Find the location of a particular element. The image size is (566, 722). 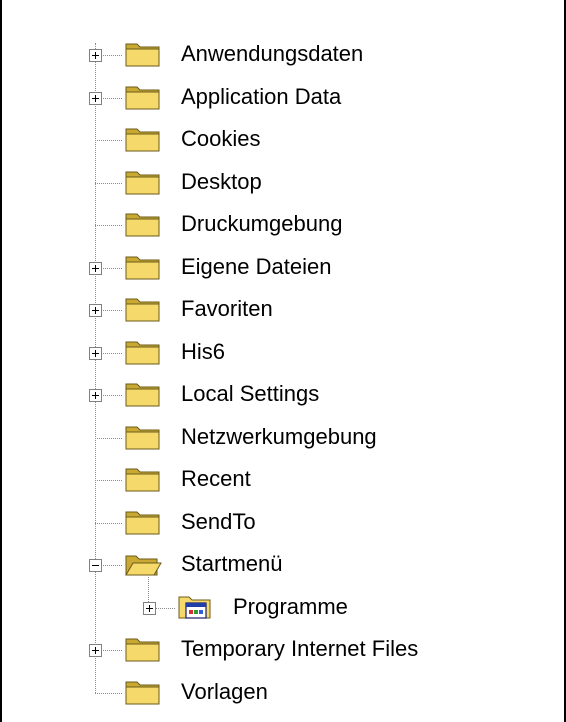

open-folder-icon is located at coordinates (143, 564).